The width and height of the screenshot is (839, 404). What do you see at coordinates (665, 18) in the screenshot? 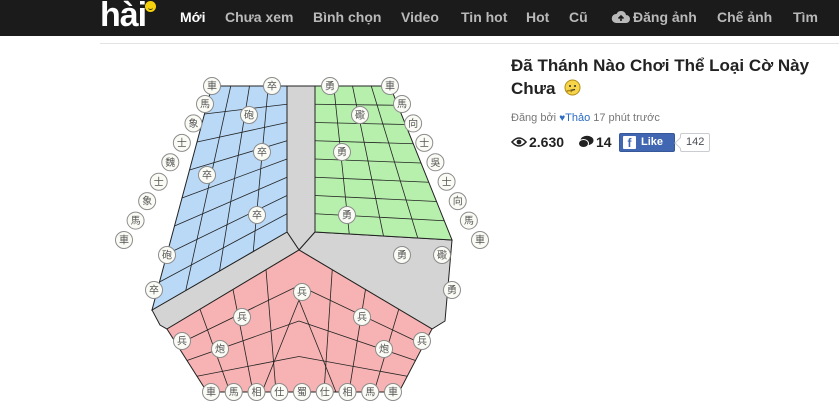
I see `nav-item-dang-anh: Đăng ảnh` at bounding box center [665, 18].